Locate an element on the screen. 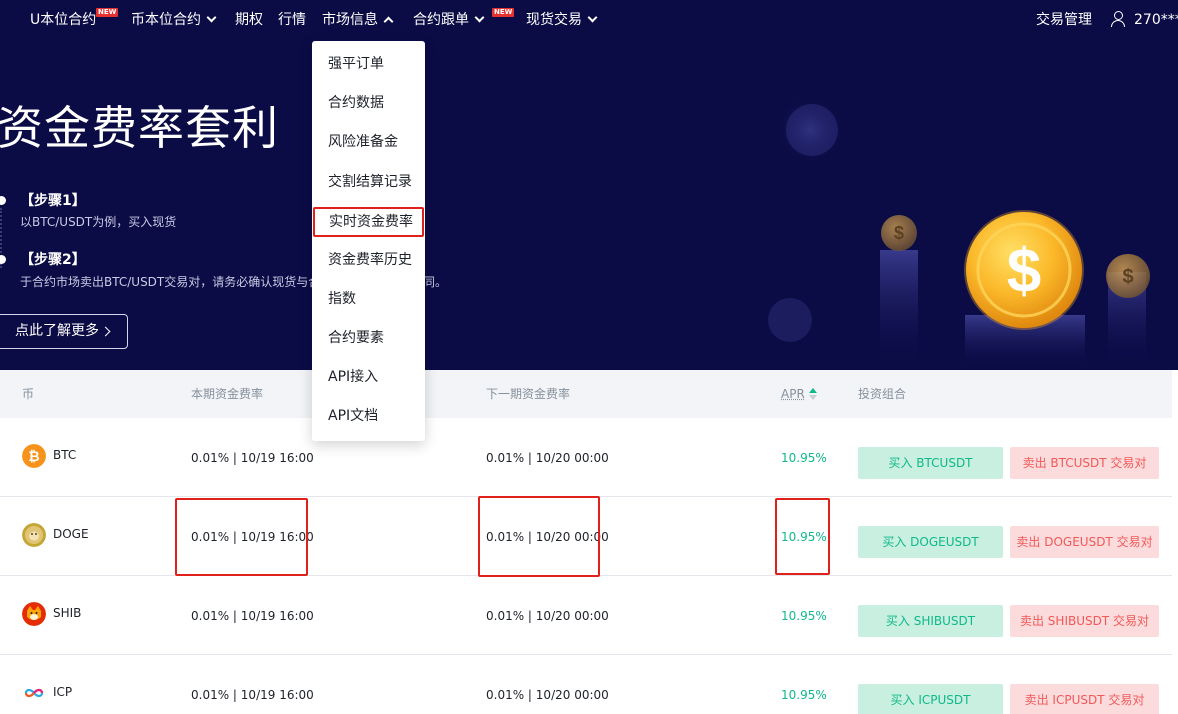 This screenshot has height=714, width=1178. nav-copy-trading: 合约跟单 is located at coordinates (449, 20).